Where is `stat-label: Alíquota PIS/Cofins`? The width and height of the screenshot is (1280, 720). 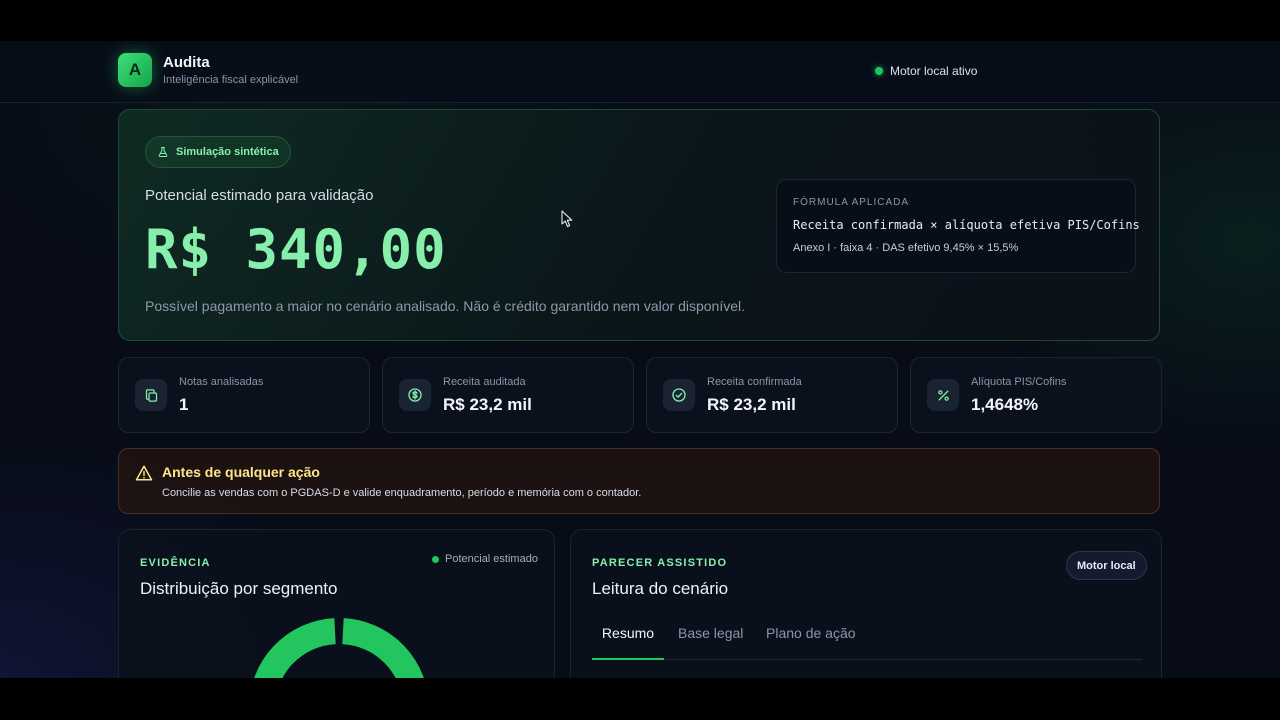
stat-label: Alíquota PIS/Cofins is located at coordinates (1019, 382).